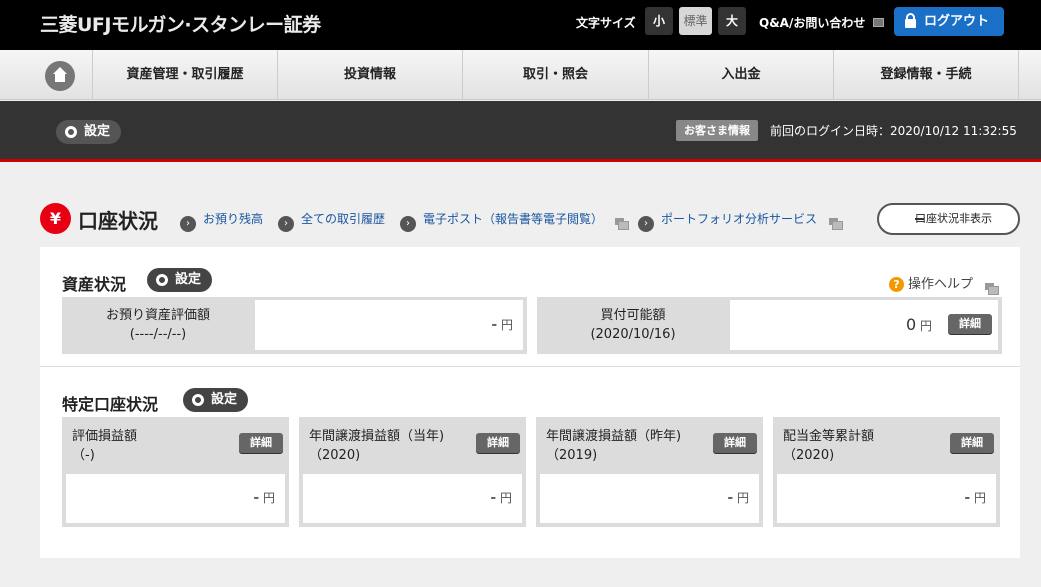 The height and width of the screenshot is (587, 1041). I want to click on specific-settings-button: 設定, so click(216, 400).